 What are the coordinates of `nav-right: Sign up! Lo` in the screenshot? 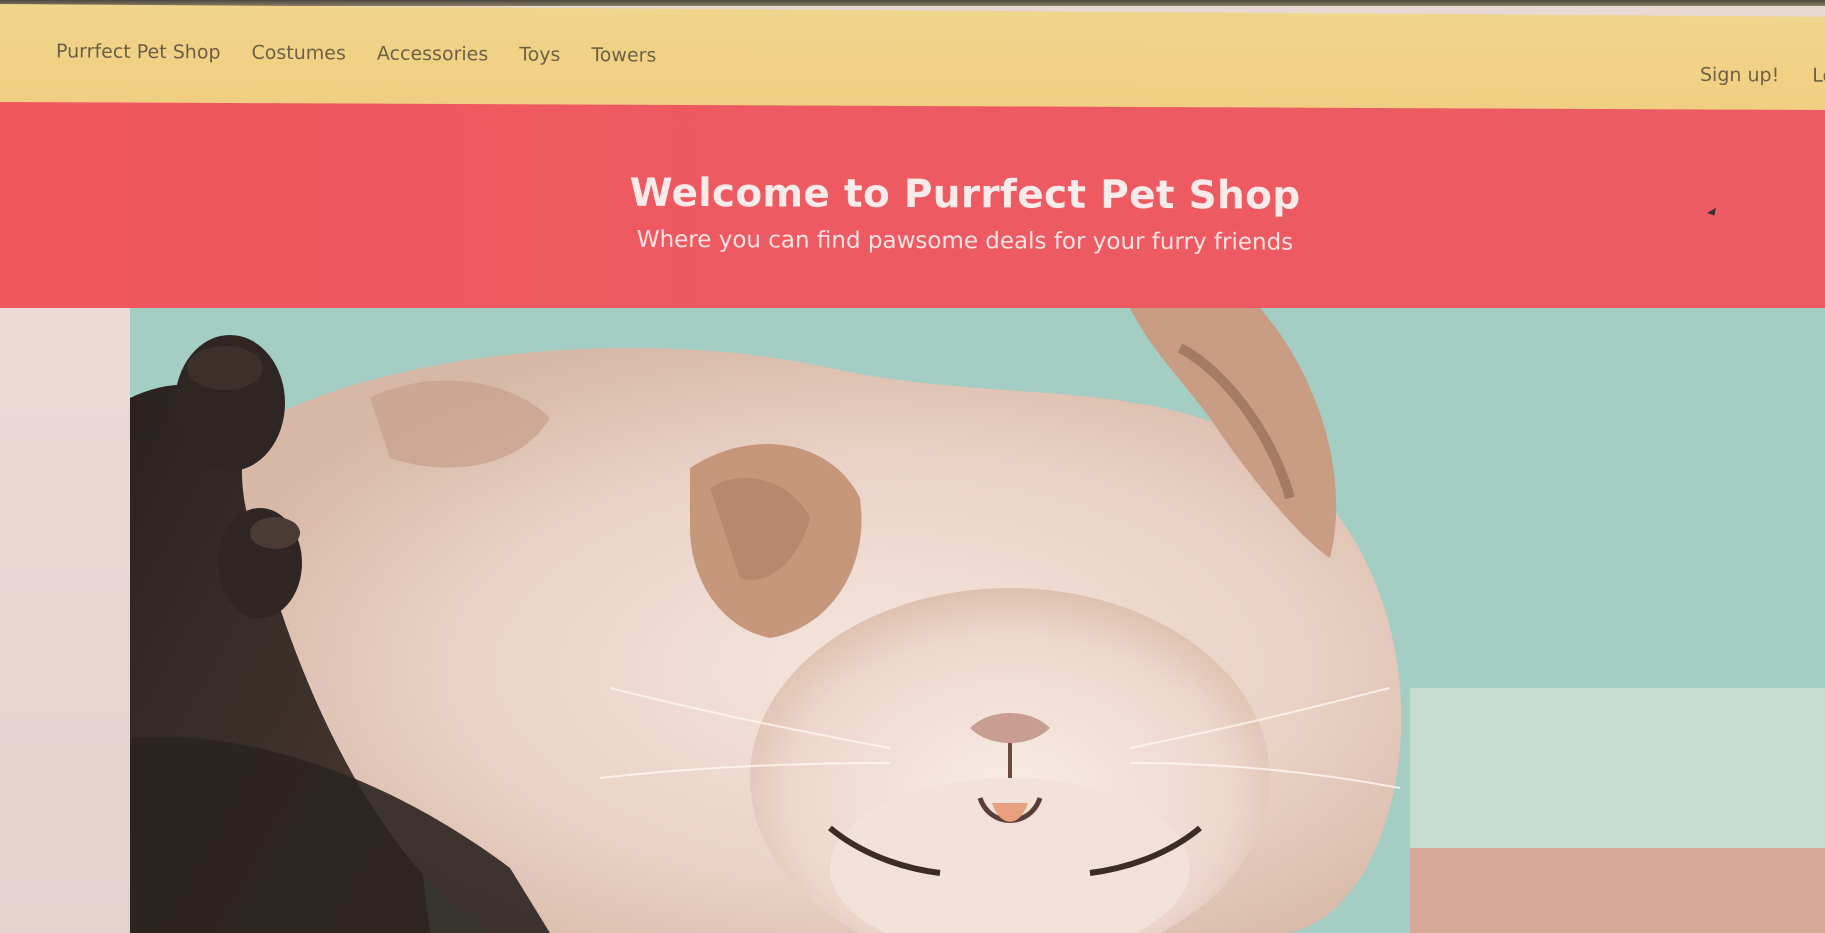 It's located at (1762, 75).